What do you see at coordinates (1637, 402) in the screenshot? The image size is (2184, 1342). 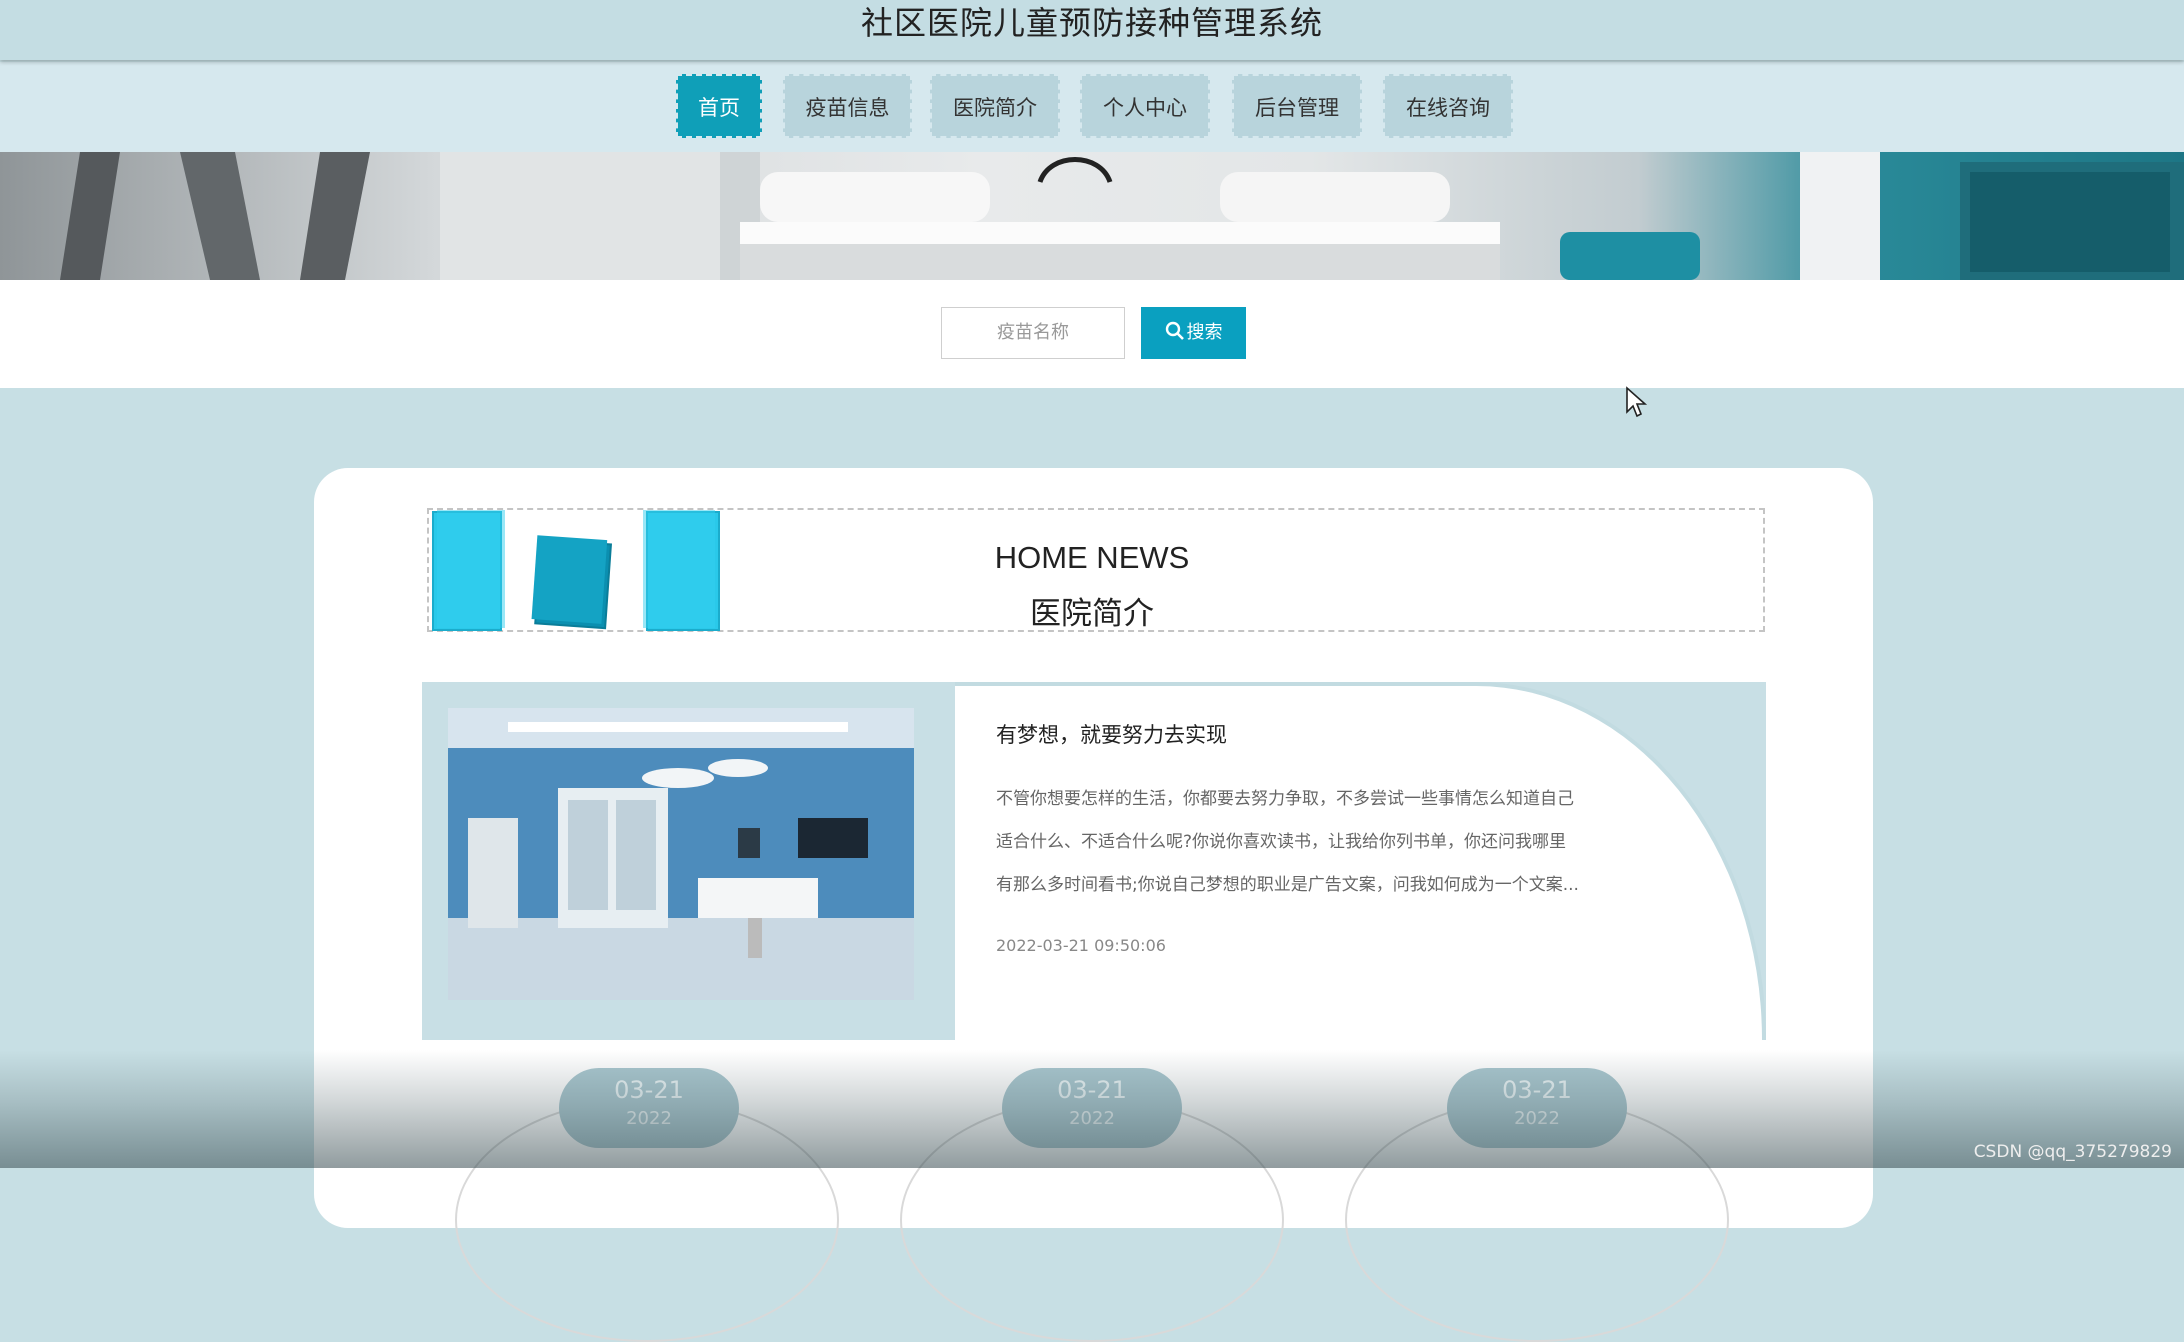 I see `mouse-pointer-icon` at bounding box center [1637, 402].